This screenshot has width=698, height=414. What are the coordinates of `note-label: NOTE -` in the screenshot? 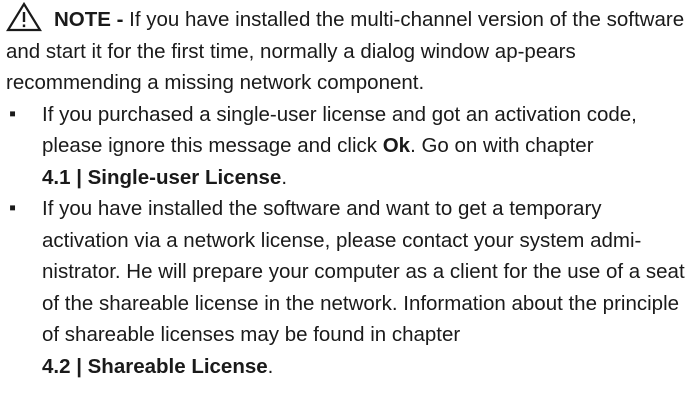 It's located at (89, 19).